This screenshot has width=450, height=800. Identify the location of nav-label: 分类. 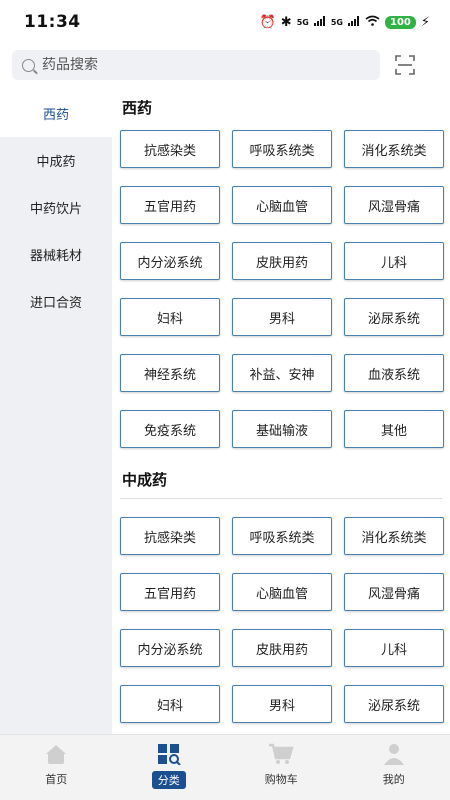
(168, 780).